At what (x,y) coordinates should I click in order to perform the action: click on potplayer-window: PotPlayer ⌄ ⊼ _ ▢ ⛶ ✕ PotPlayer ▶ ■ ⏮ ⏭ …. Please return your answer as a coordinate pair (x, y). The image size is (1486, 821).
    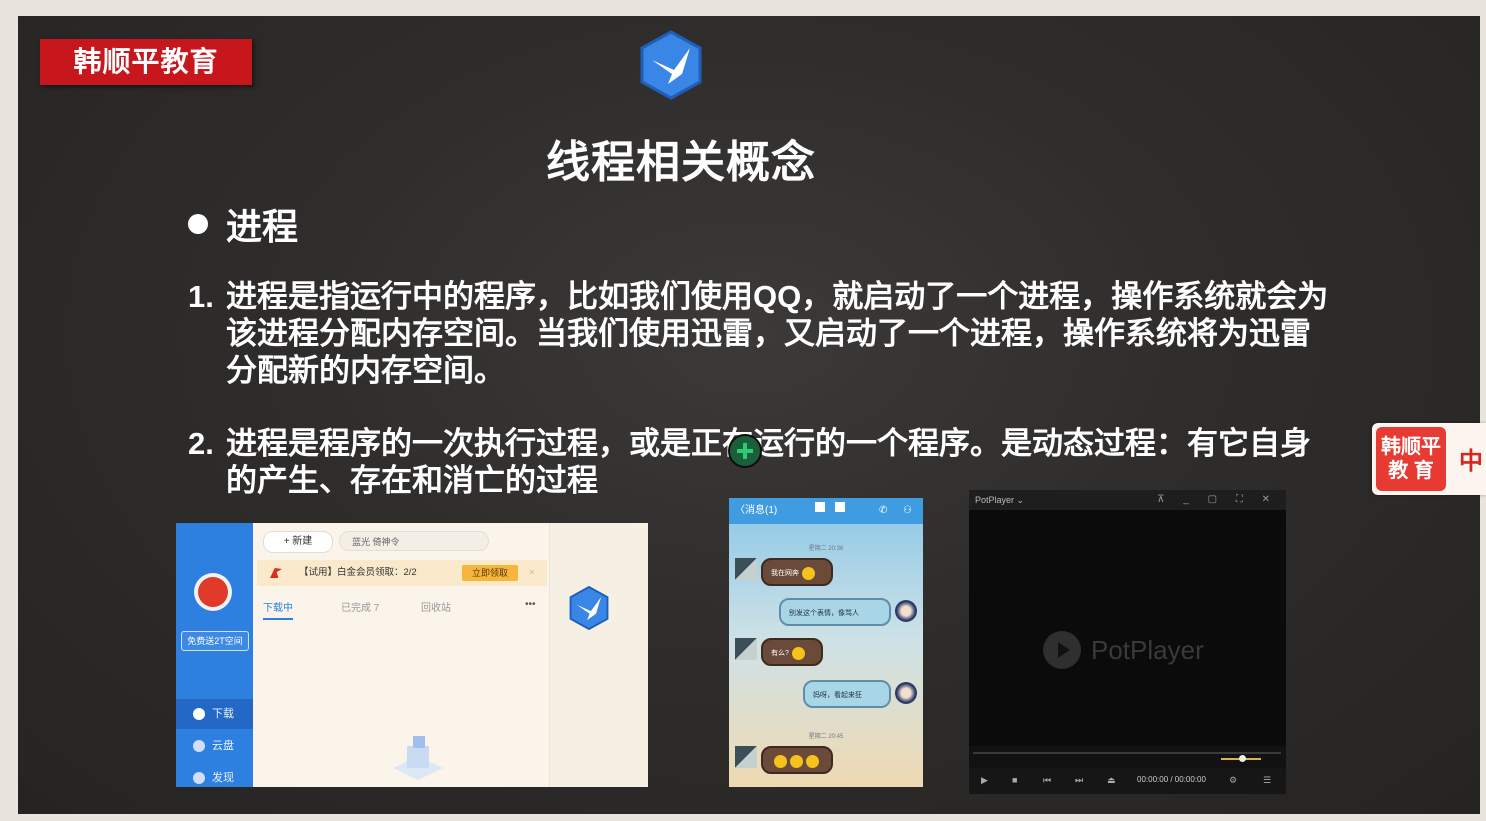
    Looking at the image, I should click on (1127, 642).